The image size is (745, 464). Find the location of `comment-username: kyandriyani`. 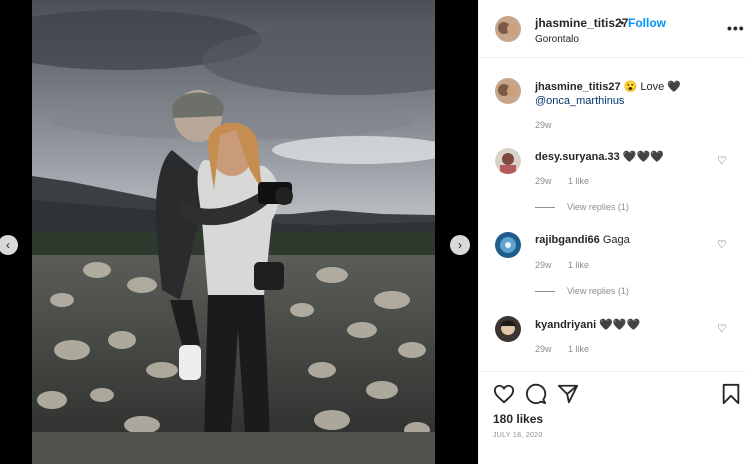

comment-username: kyandriyani is located at coordinates (565, 325).